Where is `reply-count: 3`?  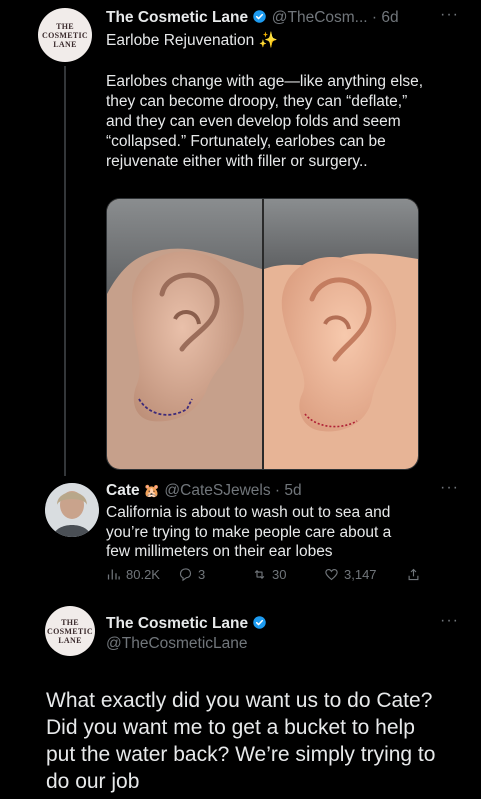
reply-count: 3 is located at coordinates (202, 574).